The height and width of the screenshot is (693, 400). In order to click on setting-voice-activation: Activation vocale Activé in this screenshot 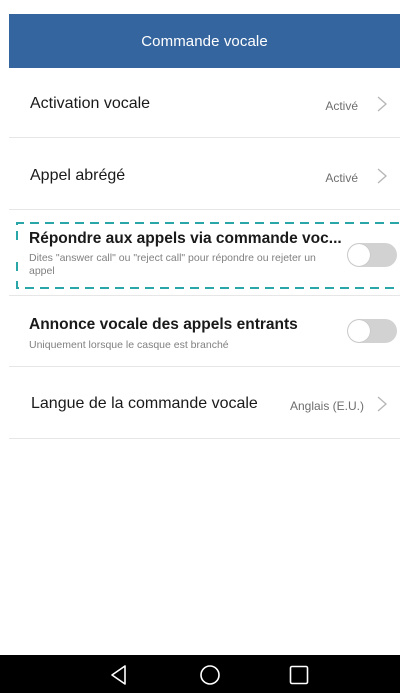, I will do `click(204, 103)`.